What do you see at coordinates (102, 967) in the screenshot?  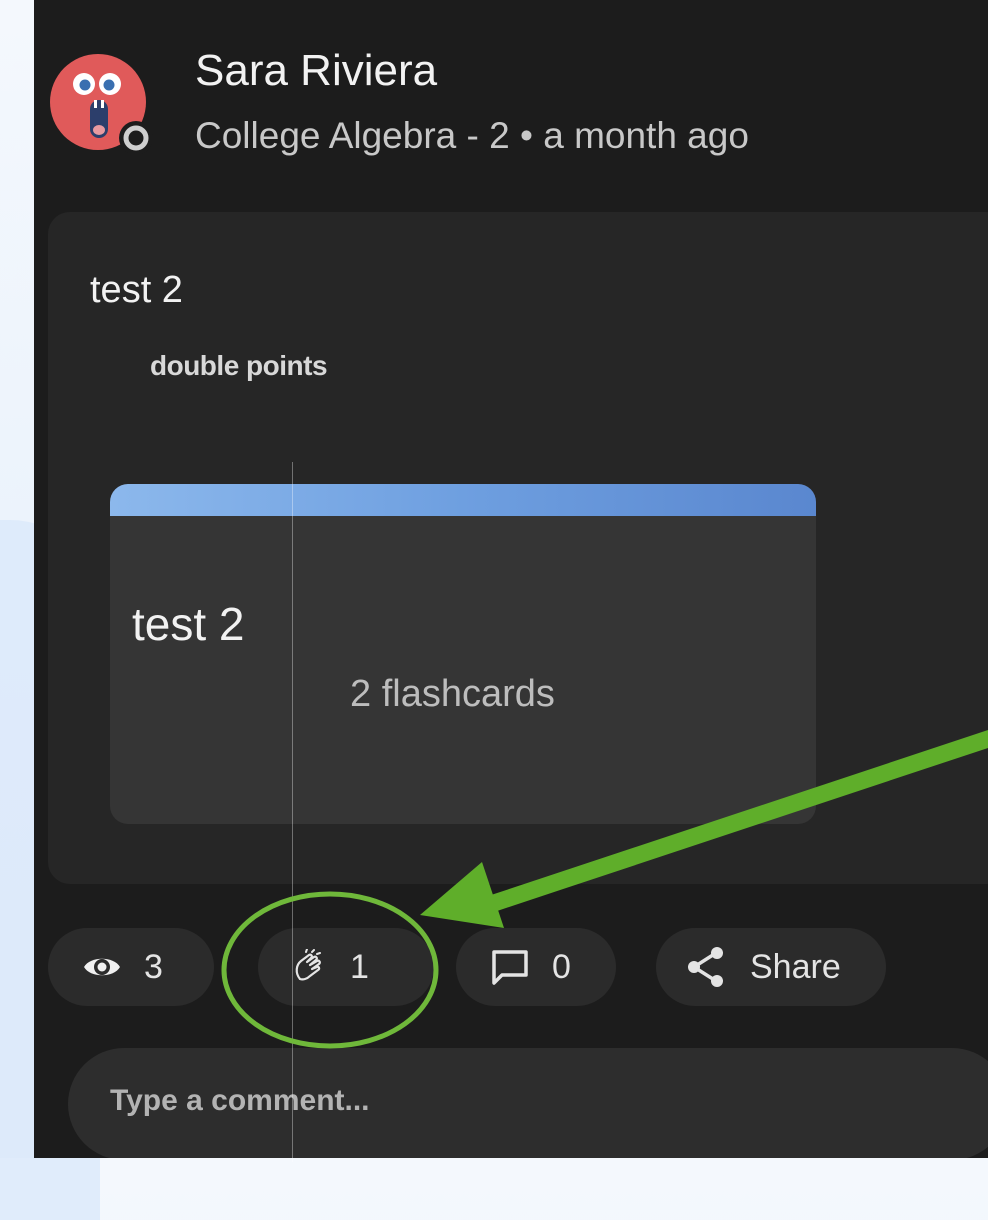 I see `eye-icon` at bounding box center [102, 967].